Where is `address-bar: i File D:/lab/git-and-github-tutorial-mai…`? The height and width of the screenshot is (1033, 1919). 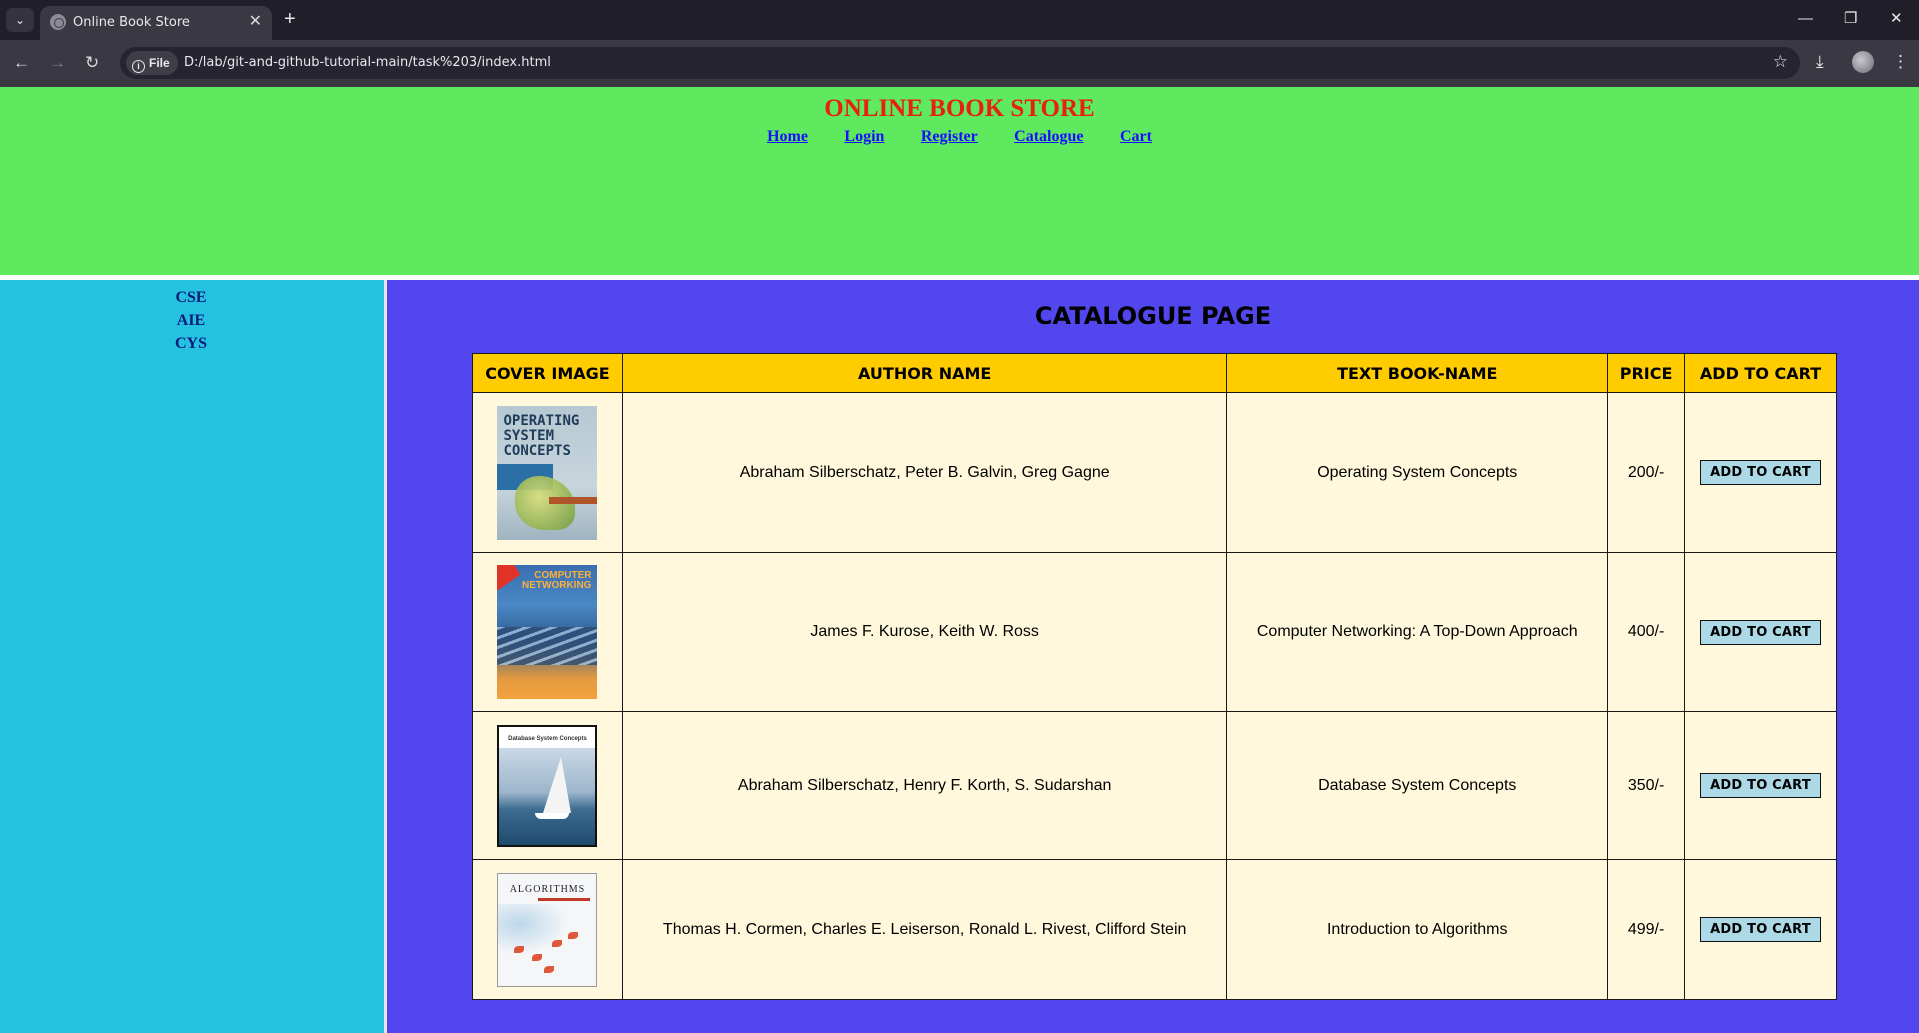
address-bar: i File D:/lab/git-and-github-tutorial-mai… is located at coordinates (960, 63).